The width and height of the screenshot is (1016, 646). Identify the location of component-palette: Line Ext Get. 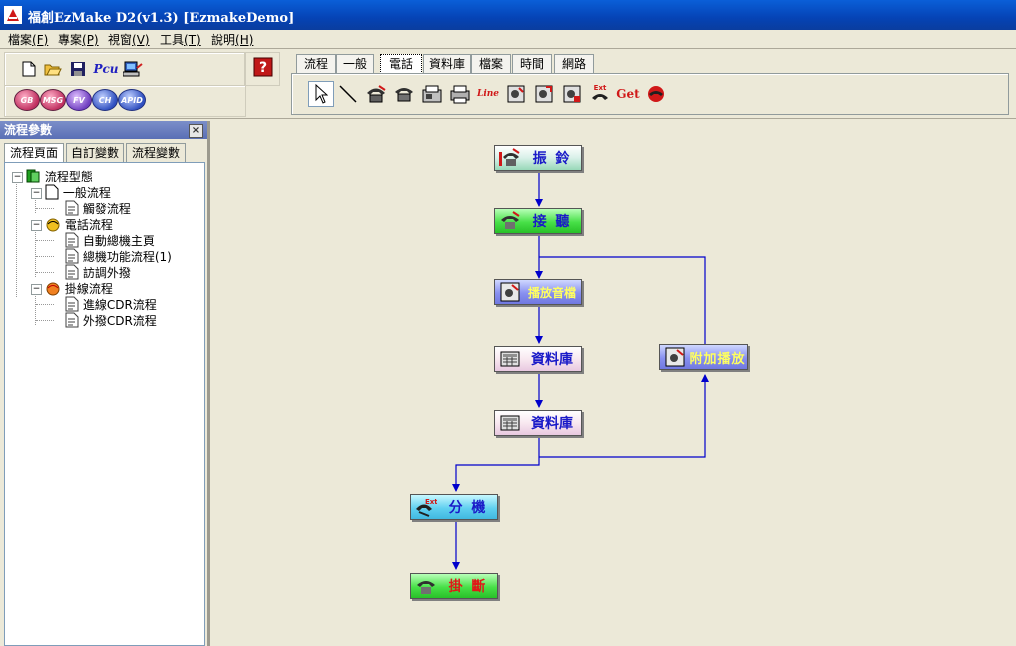
(650, 94).